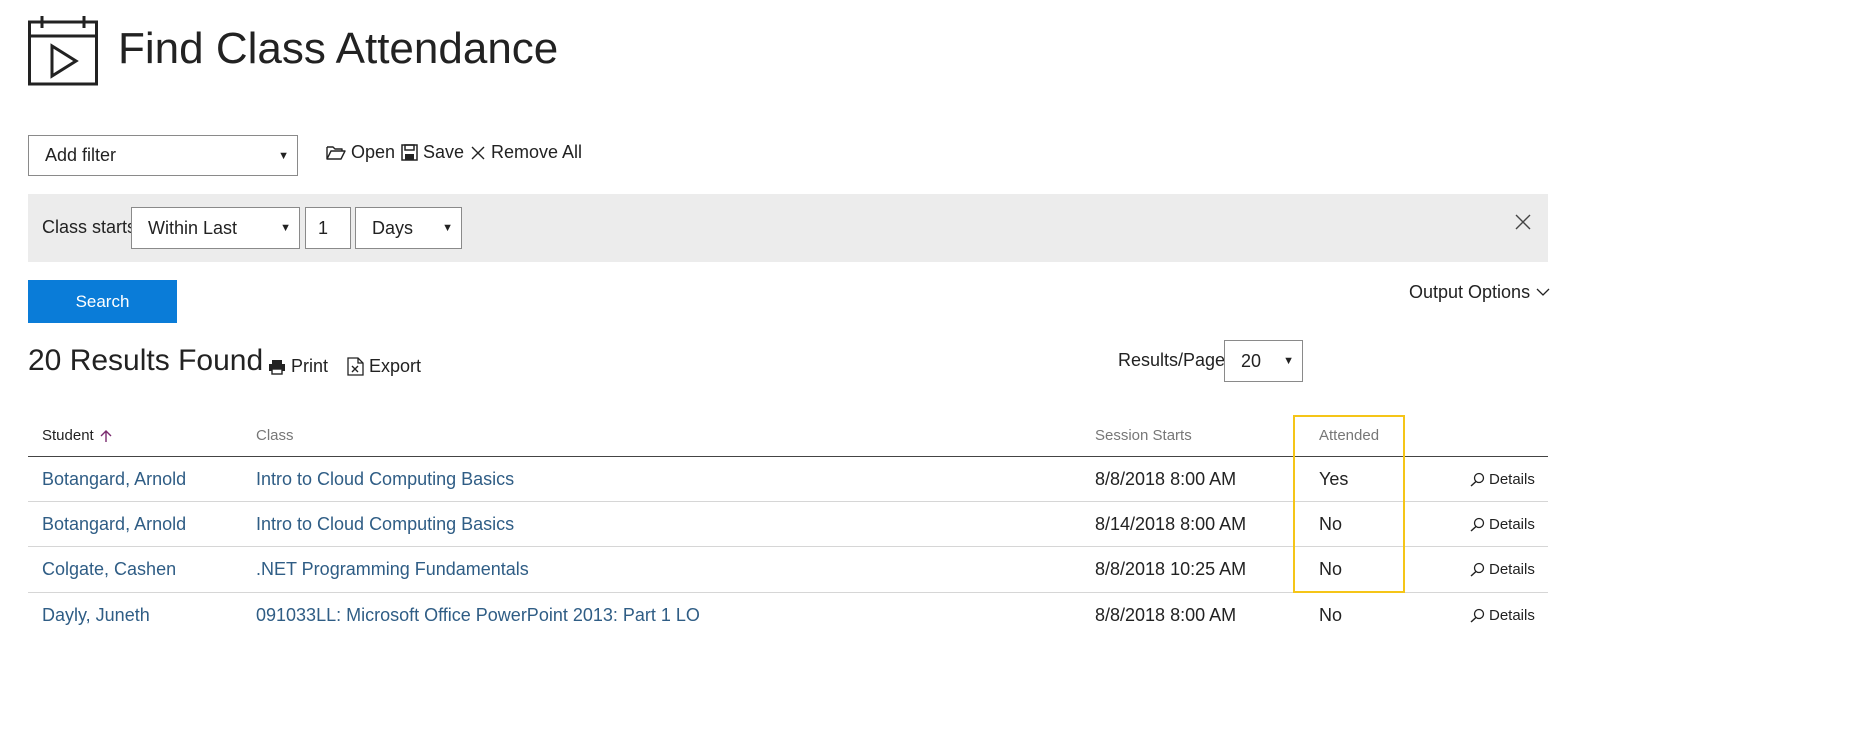 This screenshot has height=754, width=1872. What do you see at coordinates (163, 155) in the screenshot?
I see `add-filter-select: Add filter ▼` at bounding box center [163, 155].